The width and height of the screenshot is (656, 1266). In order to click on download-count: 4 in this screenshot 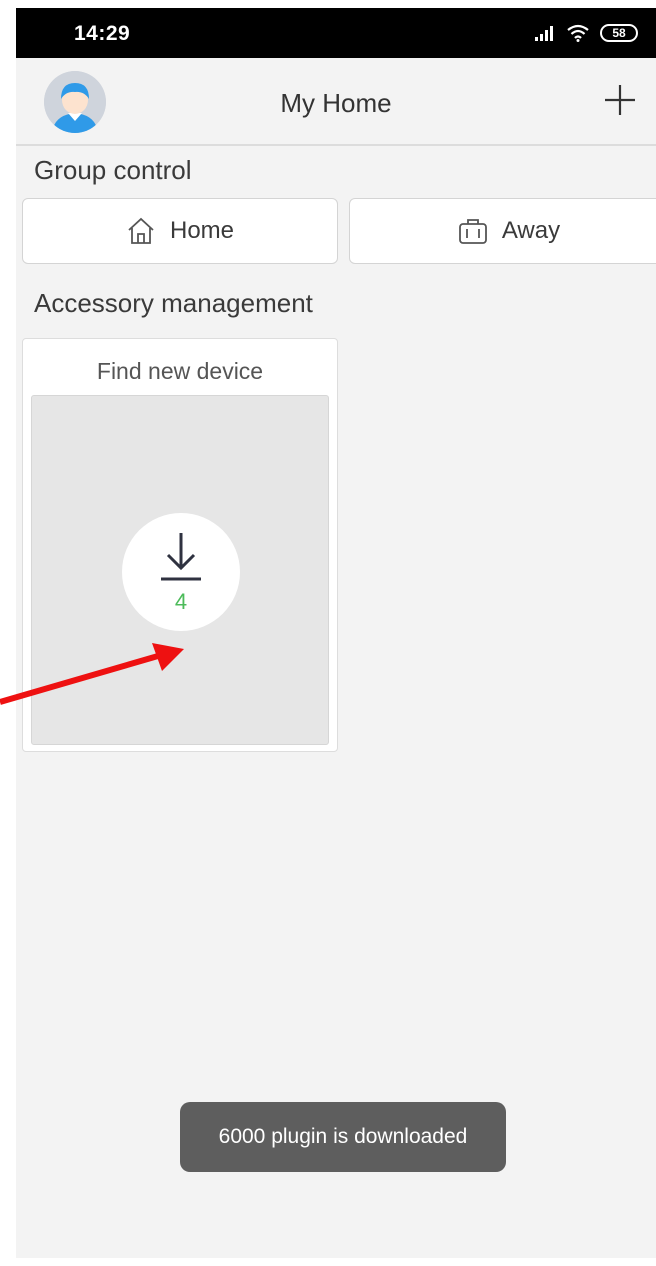, I will do `click(181, 601)`.